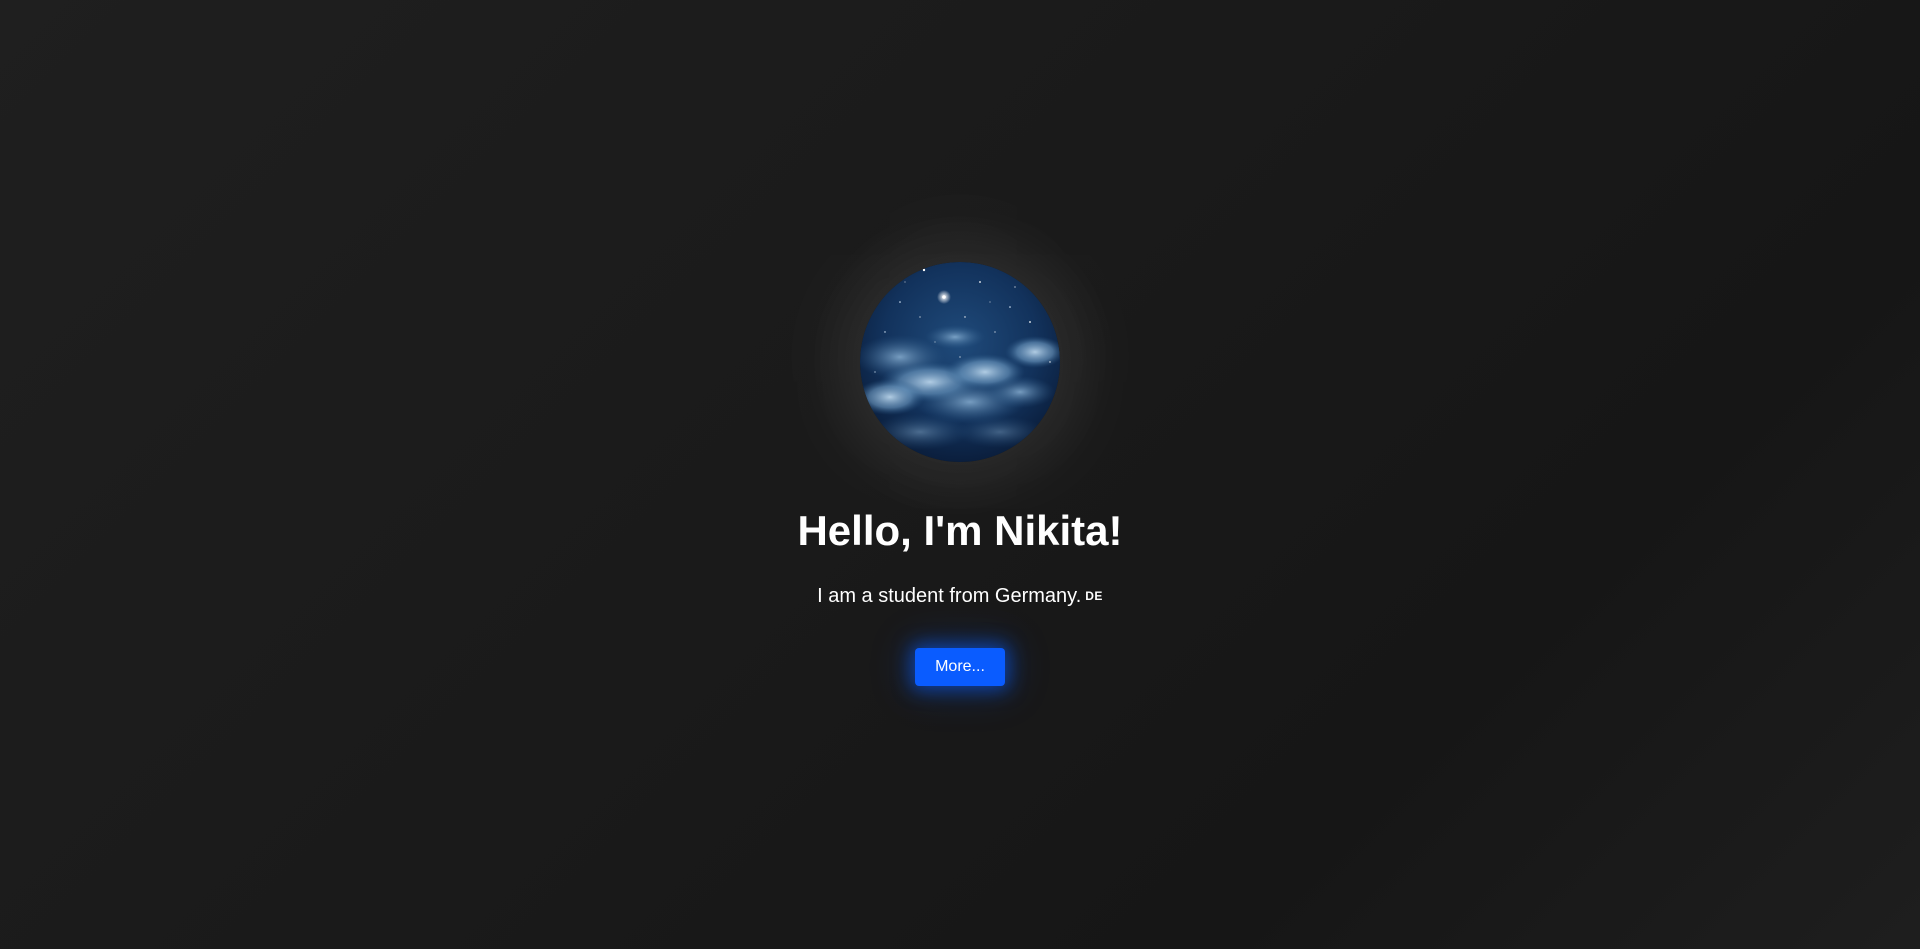 This screenshot has width=1920, height=949. What do you see at coordinates (1094, 595) in the screenshot?
I see `germany-flag-icon: DE` at bounding box center [1094, 595].